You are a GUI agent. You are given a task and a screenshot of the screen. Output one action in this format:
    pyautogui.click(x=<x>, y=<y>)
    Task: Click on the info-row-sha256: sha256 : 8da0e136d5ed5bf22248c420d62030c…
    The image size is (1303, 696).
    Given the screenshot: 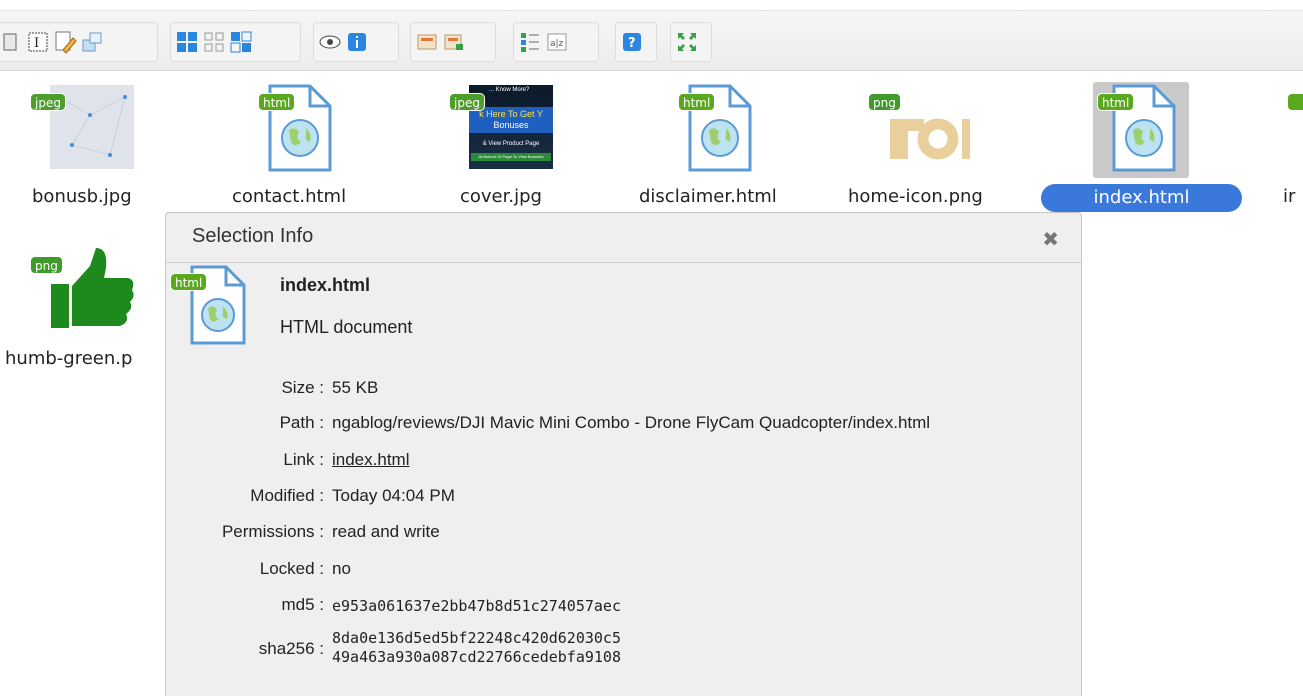 What is the action you would take?
    pyautogui.click(x=624, y=651)
    